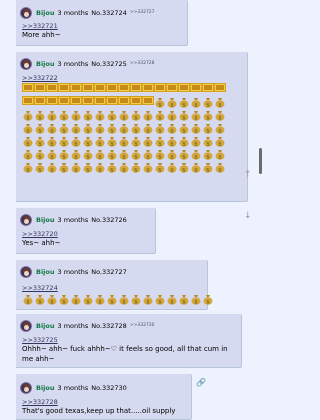 The height and width of the screenshot is (420, 320). What do you see at coordinates (260, 161) in the screenshot?
I see `scrollbar` at bounding box center [260, 161].